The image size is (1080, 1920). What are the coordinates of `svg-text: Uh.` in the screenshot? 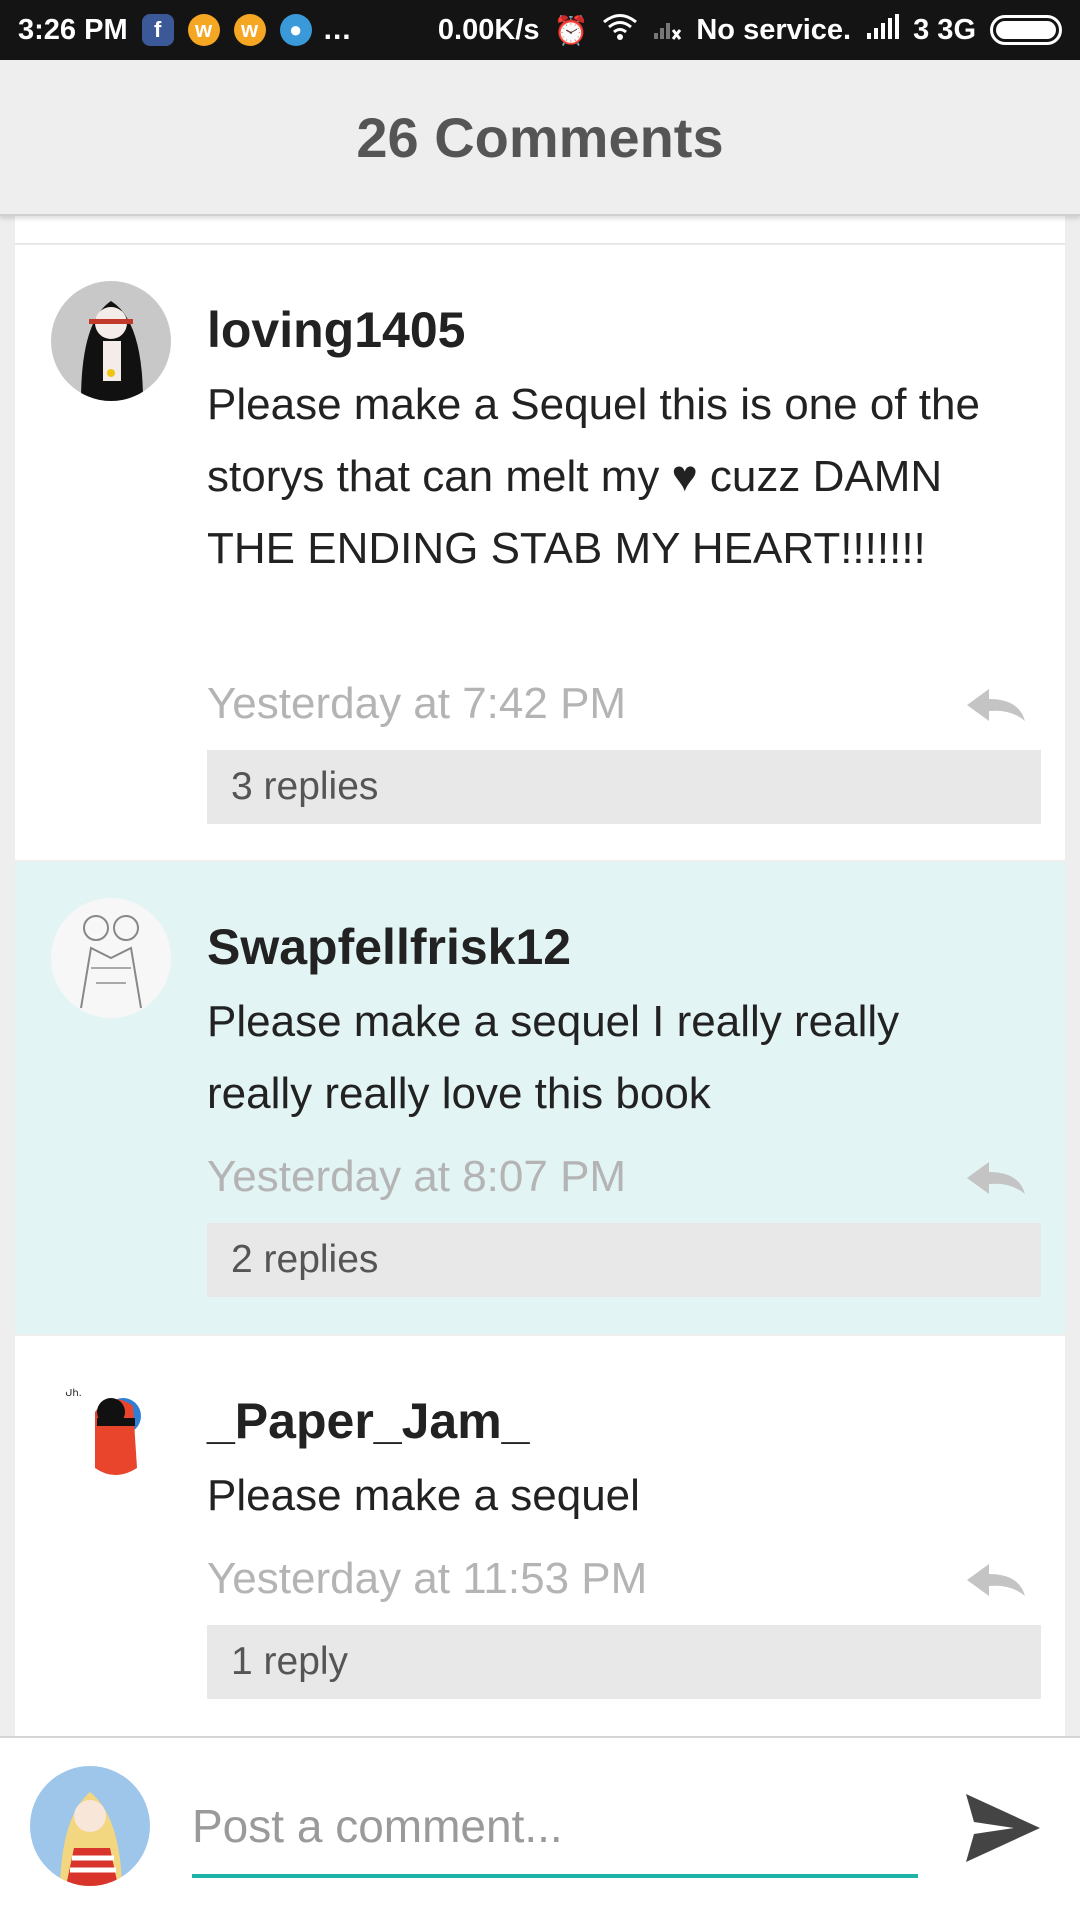 It's located at (73, 1393).